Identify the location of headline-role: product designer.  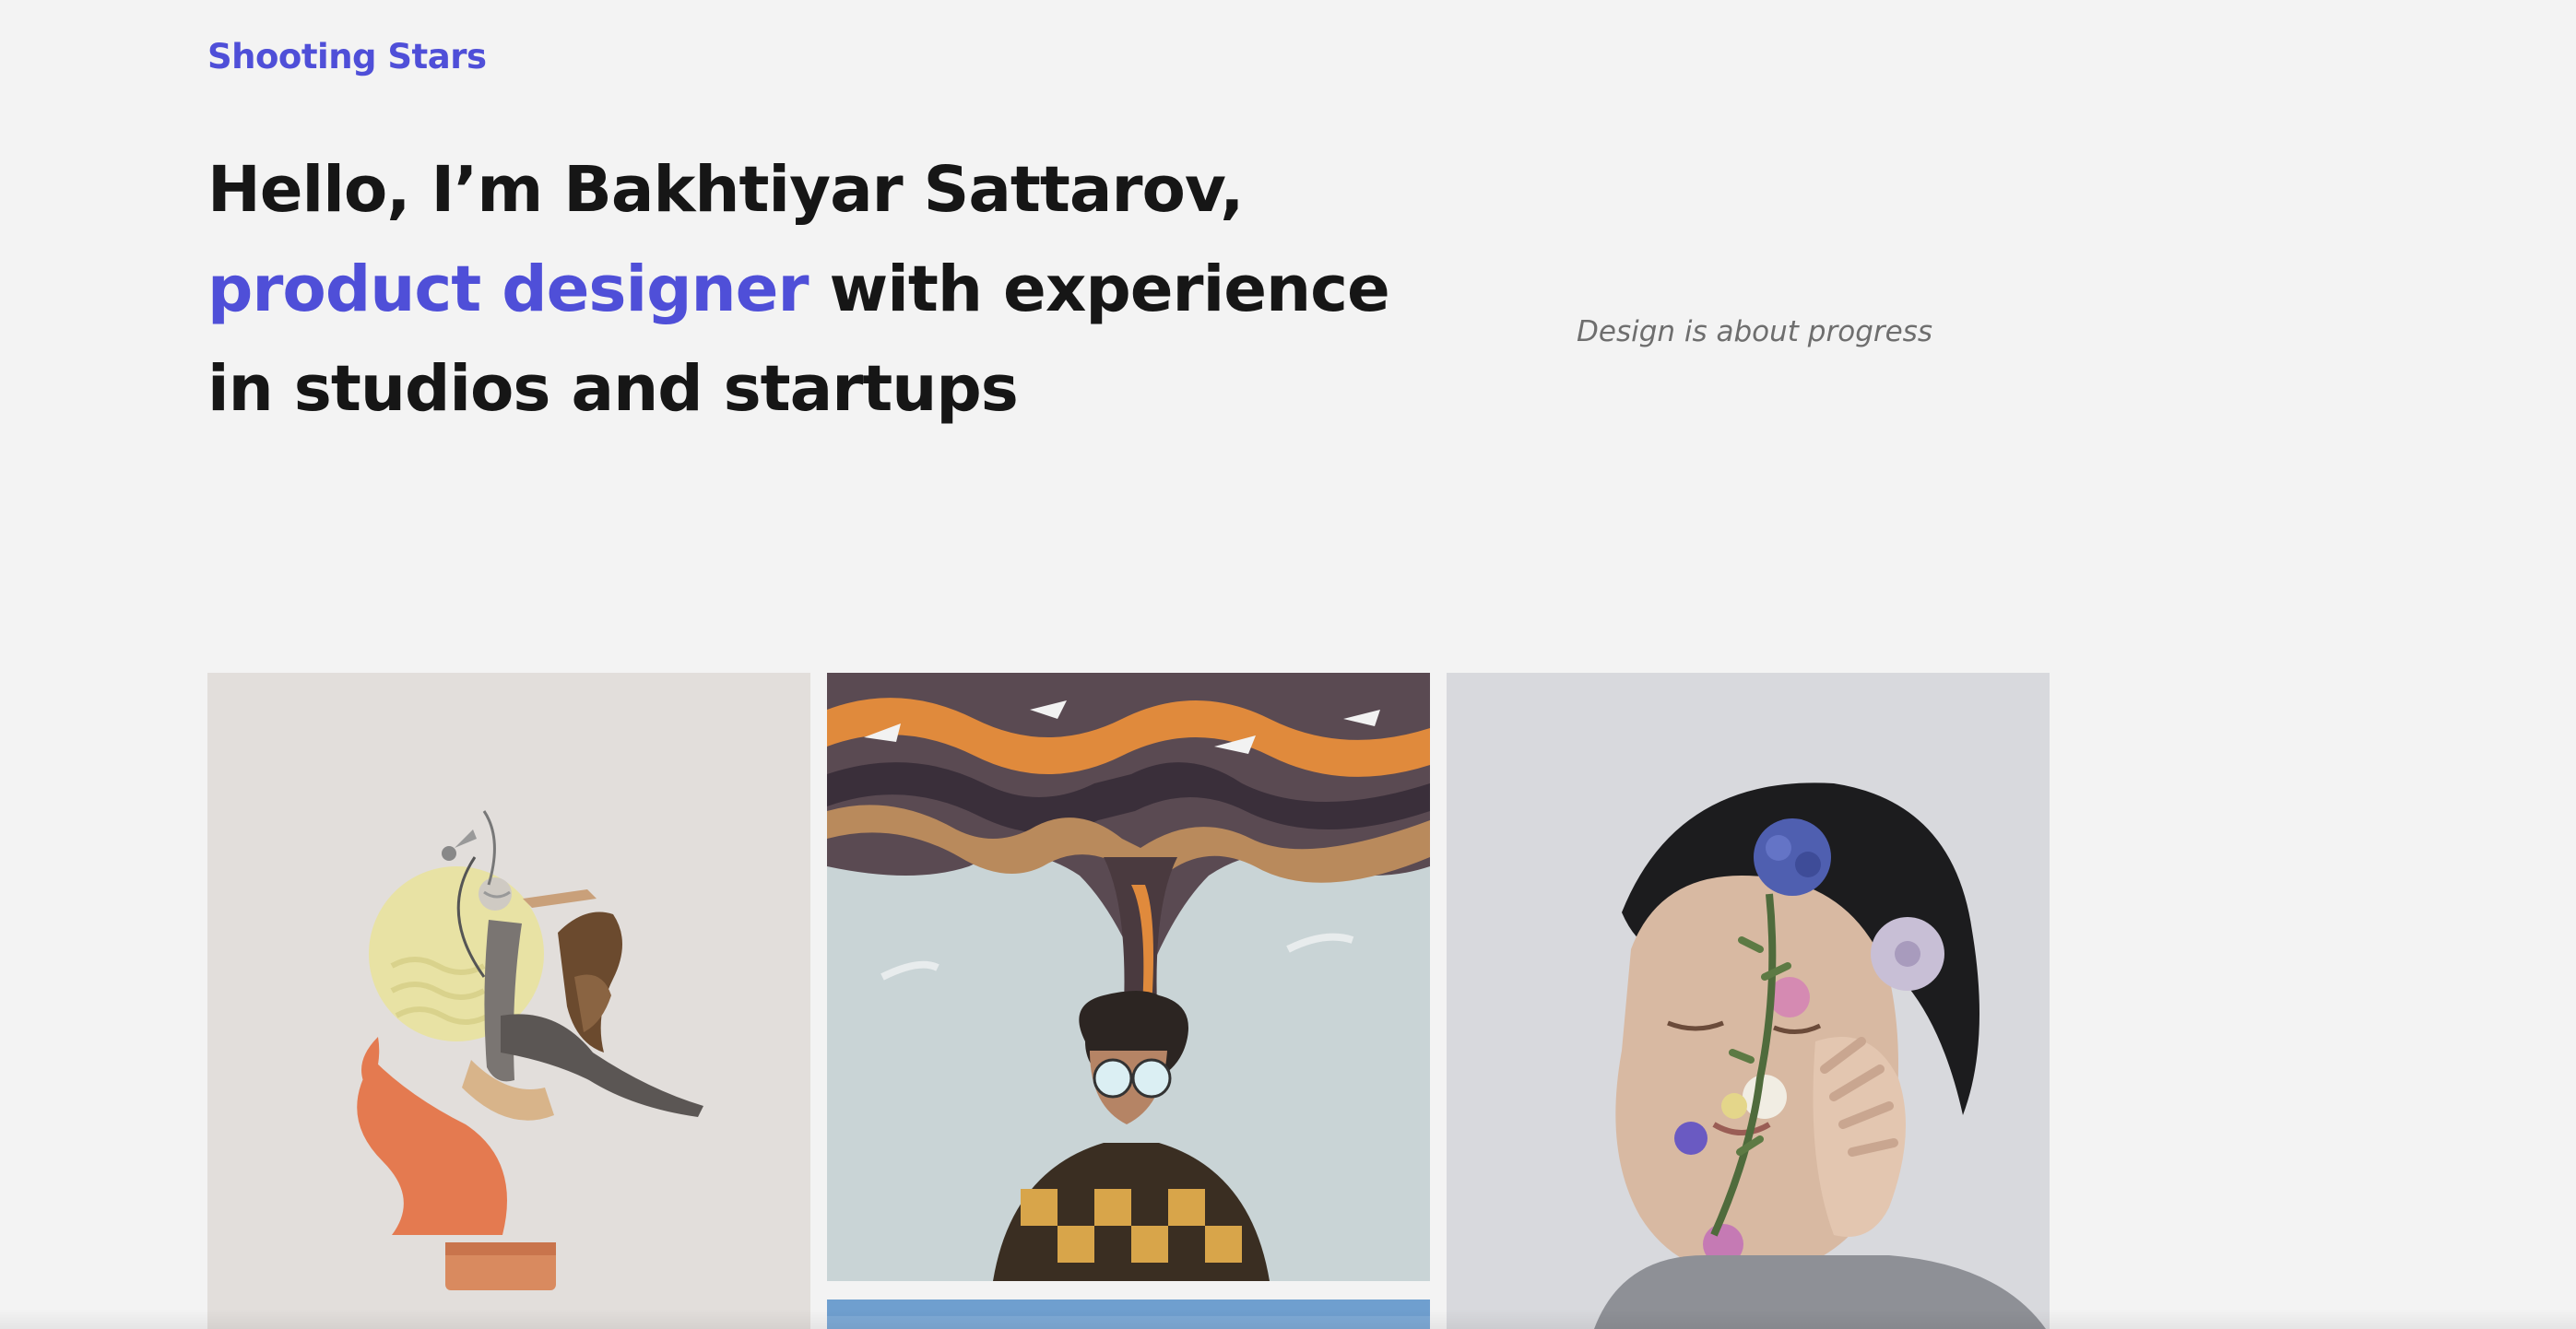
(508, 289).